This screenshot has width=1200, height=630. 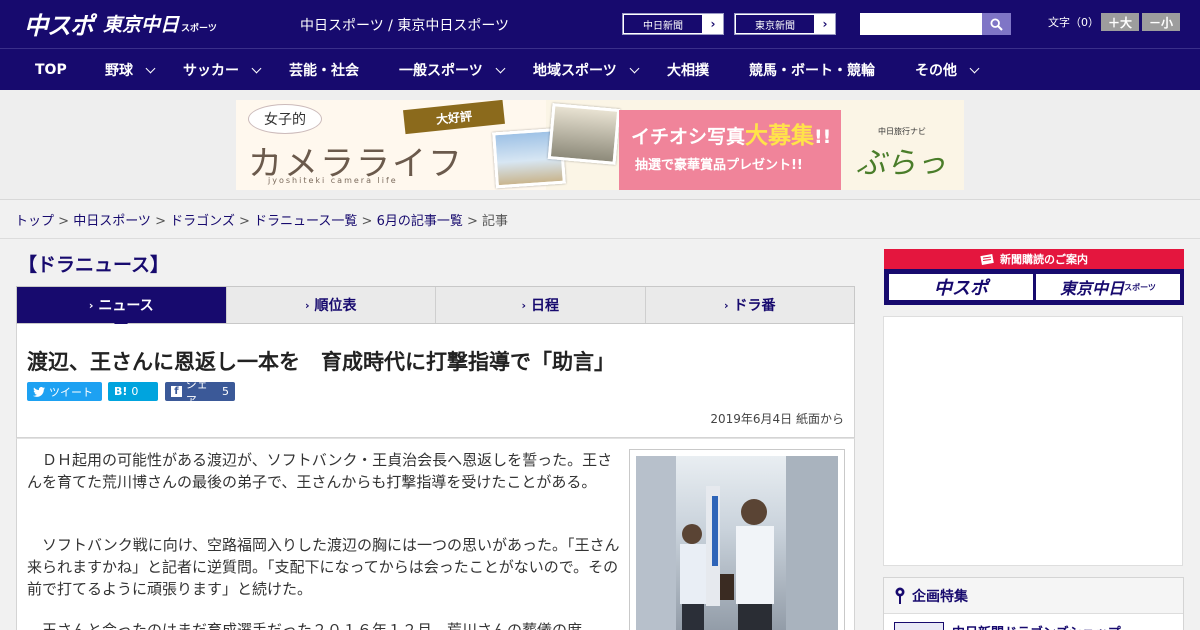 What do you see at coordinates (1033, 596) in the screenshot?
I see `special-feature-header: 企画特集` at bounding box center [1033, 596].